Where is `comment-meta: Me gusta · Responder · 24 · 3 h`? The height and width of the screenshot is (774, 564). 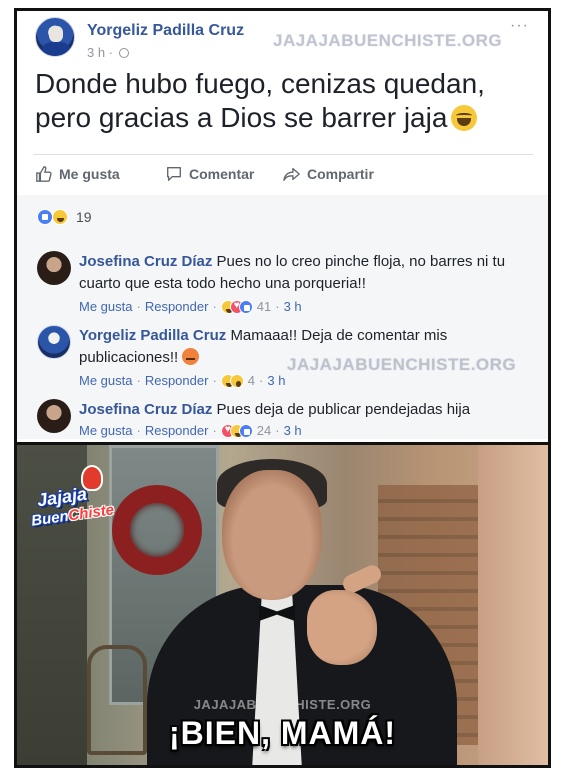 comment-meta: Me gusta · Responder · 24 · 3 h is located at coordinates (190, 430).